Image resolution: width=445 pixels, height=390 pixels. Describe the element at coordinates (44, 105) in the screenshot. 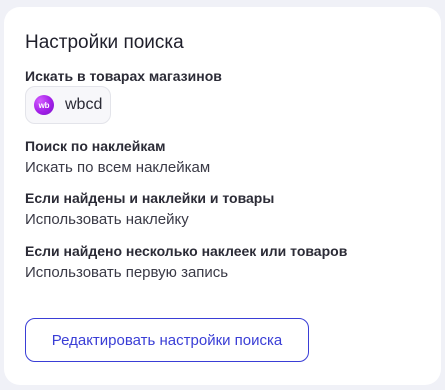

I see `store-logo-icon: wb` at that location.